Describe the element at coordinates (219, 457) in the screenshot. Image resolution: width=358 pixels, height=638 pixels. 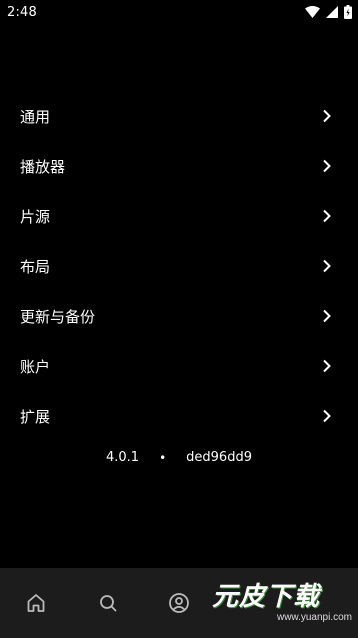
I see `commit-hash: ded96dd9` at that location.